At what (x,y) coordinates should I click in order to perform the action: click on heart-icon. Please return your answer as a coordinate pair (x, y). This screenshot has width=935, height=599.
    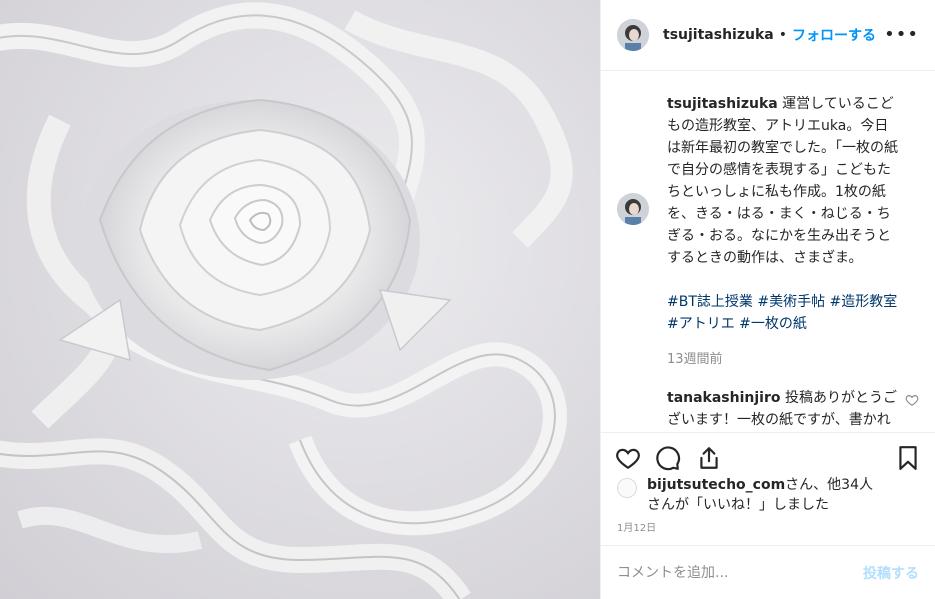
    Looking at the image, I should click on (628, 458).